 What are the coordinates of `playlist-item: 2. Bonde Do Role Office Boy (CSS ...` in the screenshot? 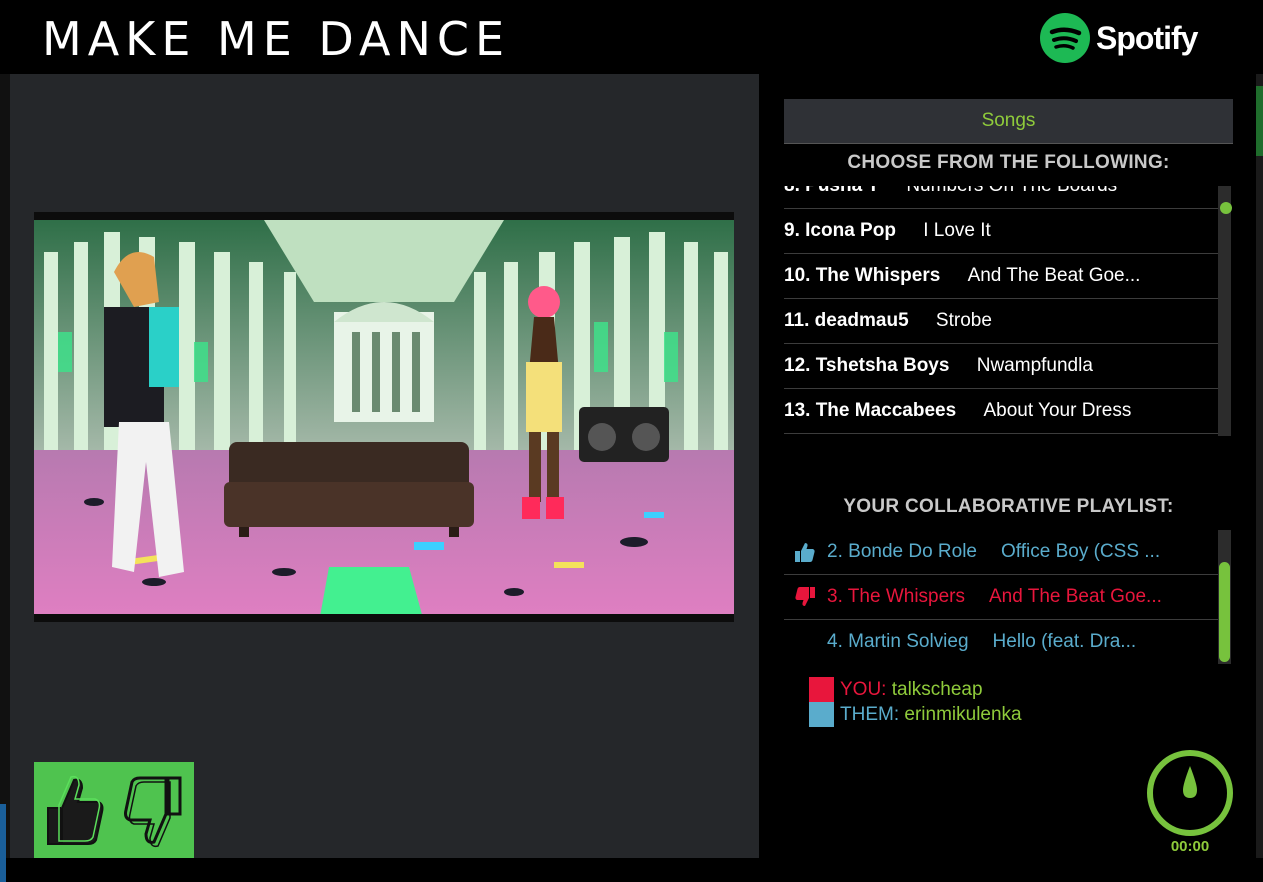 It's located at (1001, 552).